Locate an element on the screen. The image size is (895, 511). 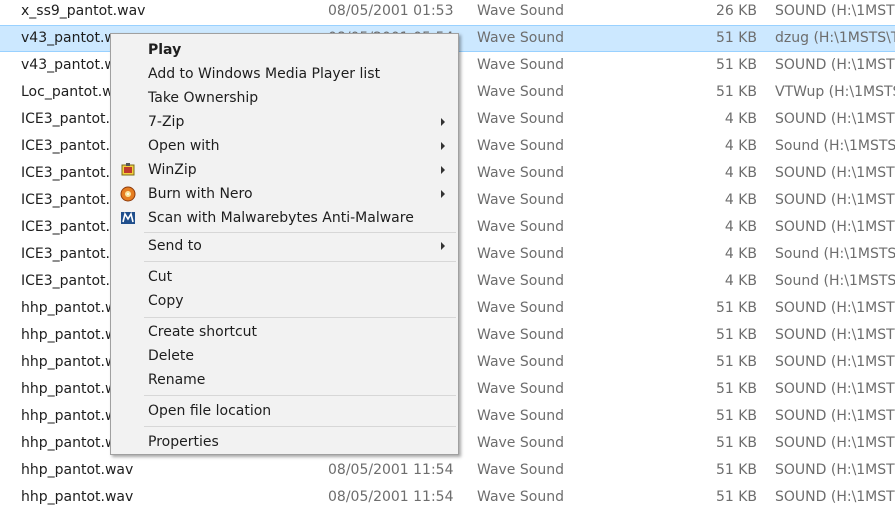
menu-item-label: Burn with Nero is located at coordinates (200, 194).